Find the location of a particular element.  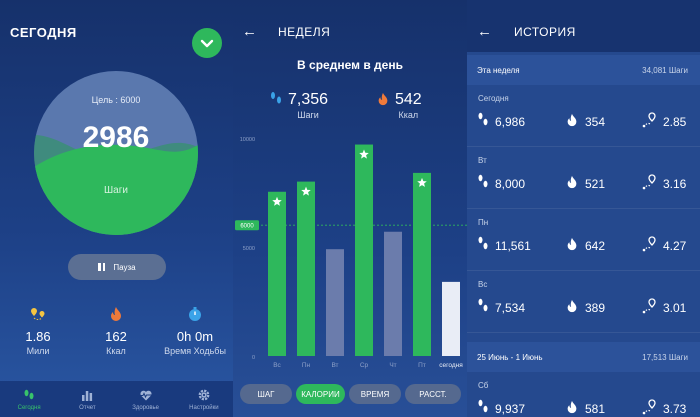

y-tick-label: 0 is located at coordinates (253, 358).